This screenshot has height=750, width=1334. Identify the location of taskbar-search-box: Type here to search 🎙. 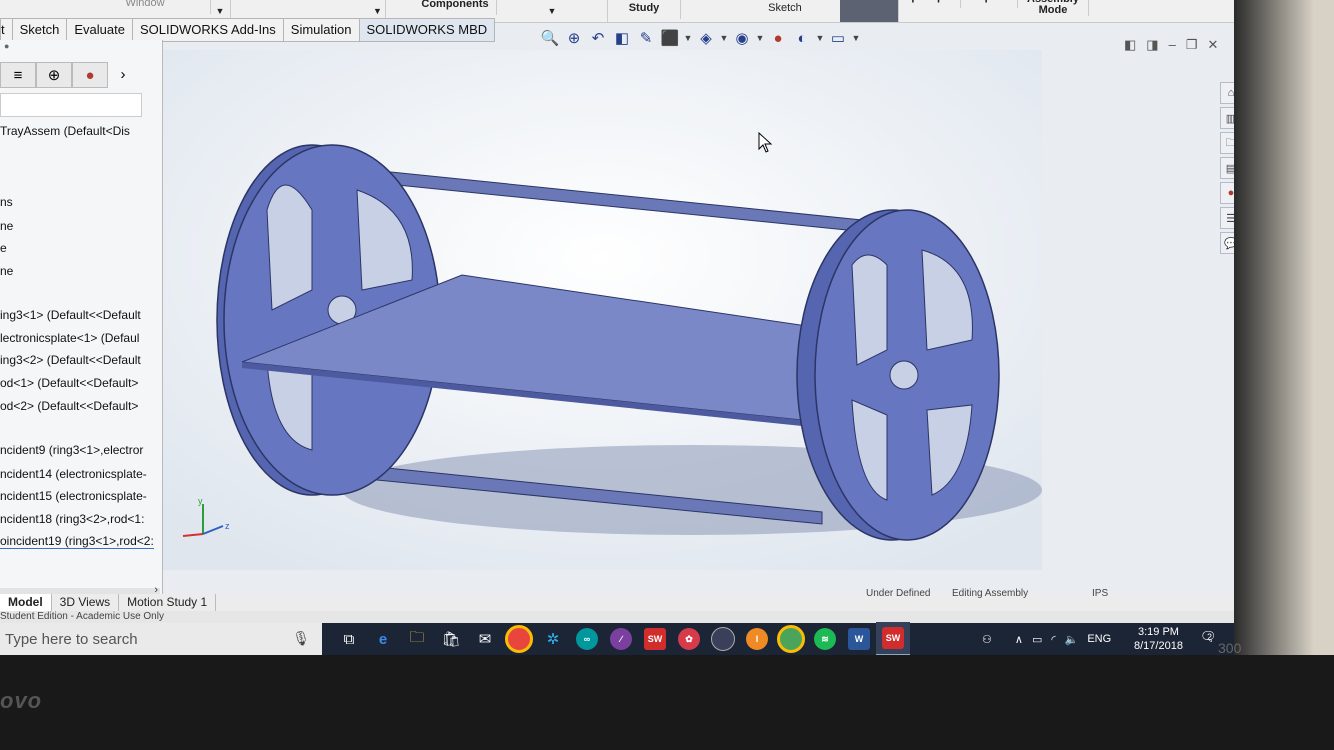
(161, 639).